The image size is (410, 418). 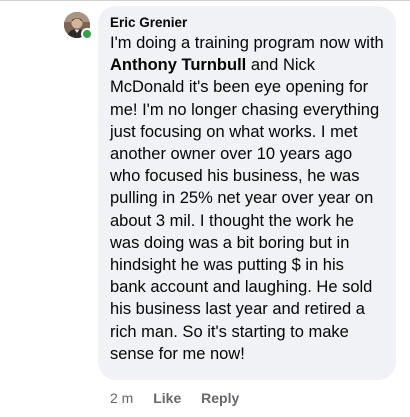 What do you see at coordinates (247, 23) in the screenshot?
I see `comment-author-name: Eric Grenier` at bounding box center [247, 23].